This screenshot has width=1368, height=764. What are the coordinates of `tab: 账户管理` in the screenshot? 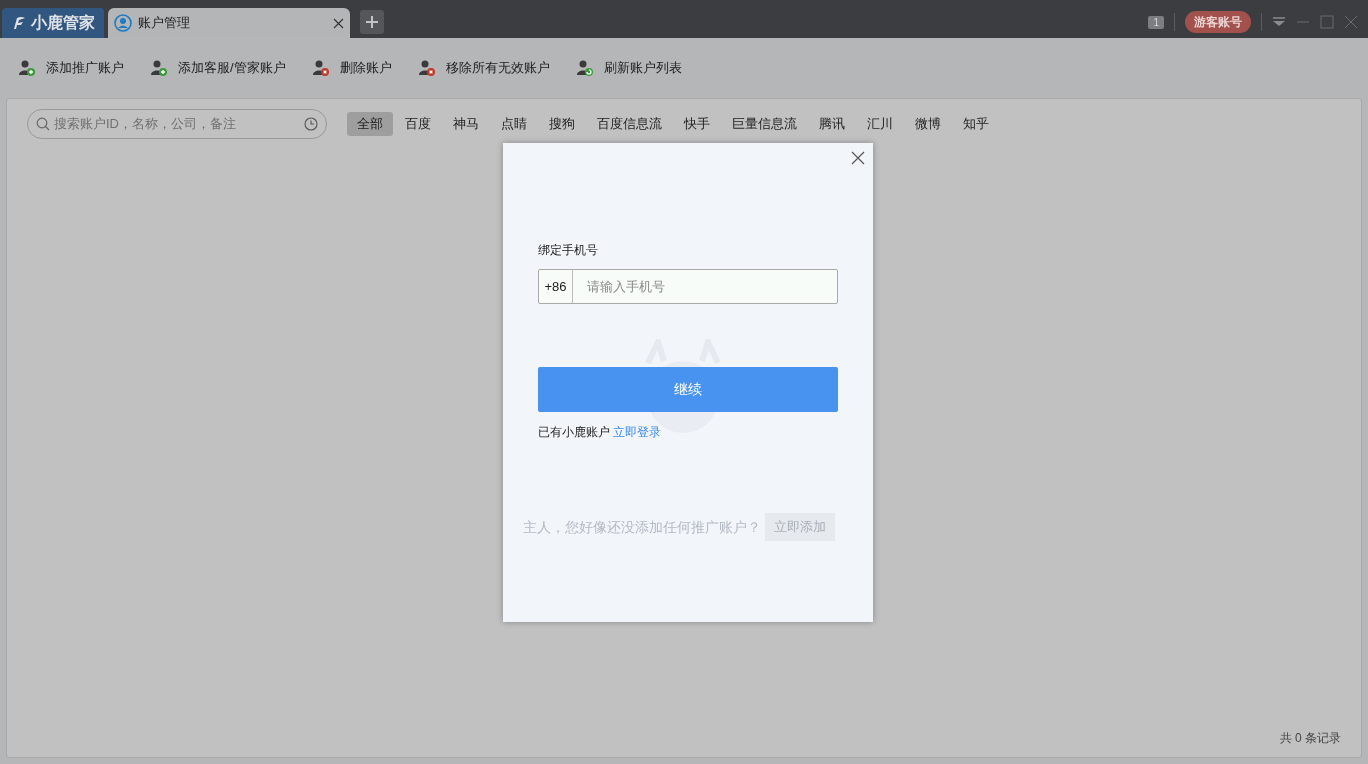 It's located at (229, 23).